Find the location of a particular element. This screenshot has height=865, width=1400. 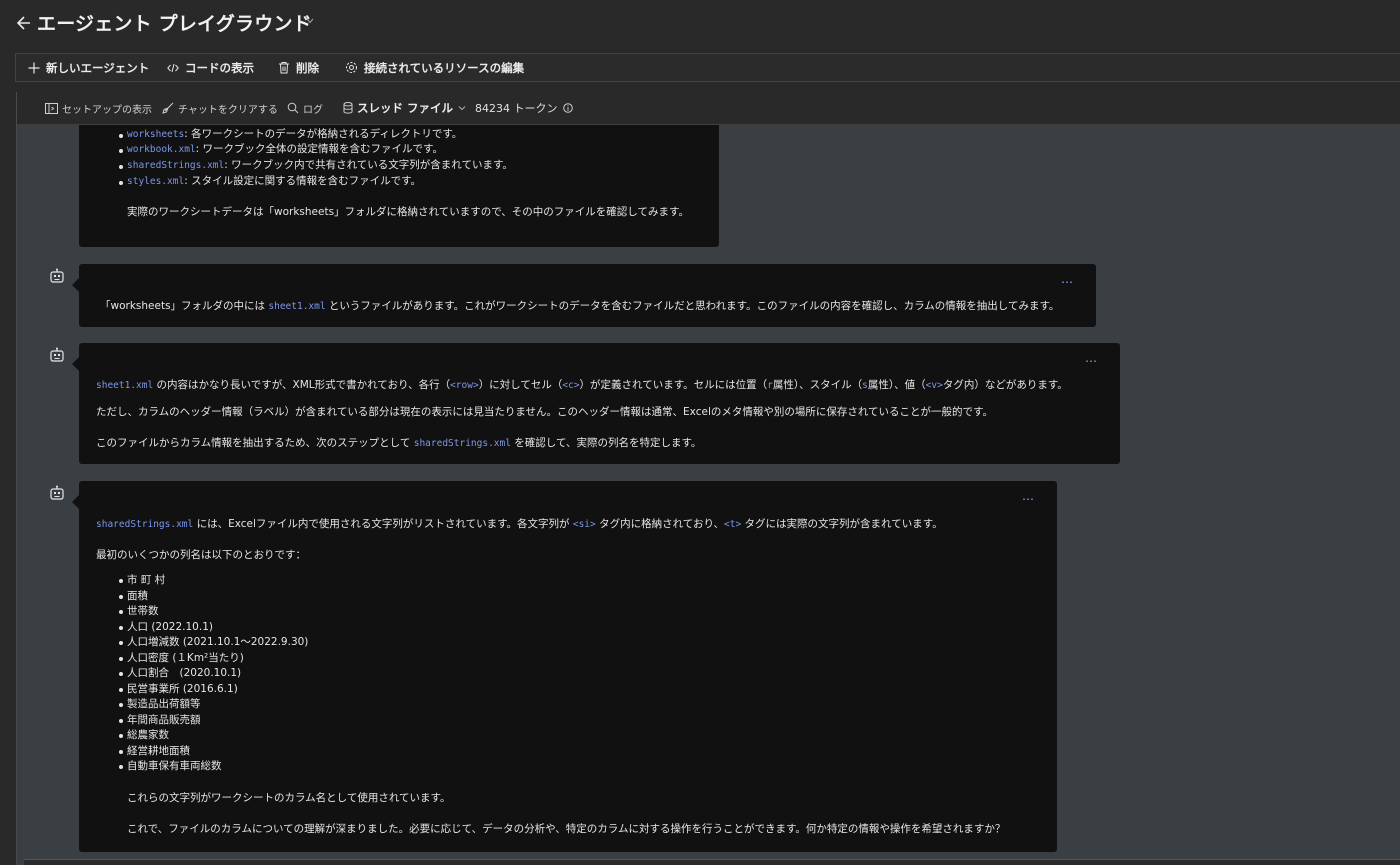

code-span: <v> is located at coordinates (934, 385).